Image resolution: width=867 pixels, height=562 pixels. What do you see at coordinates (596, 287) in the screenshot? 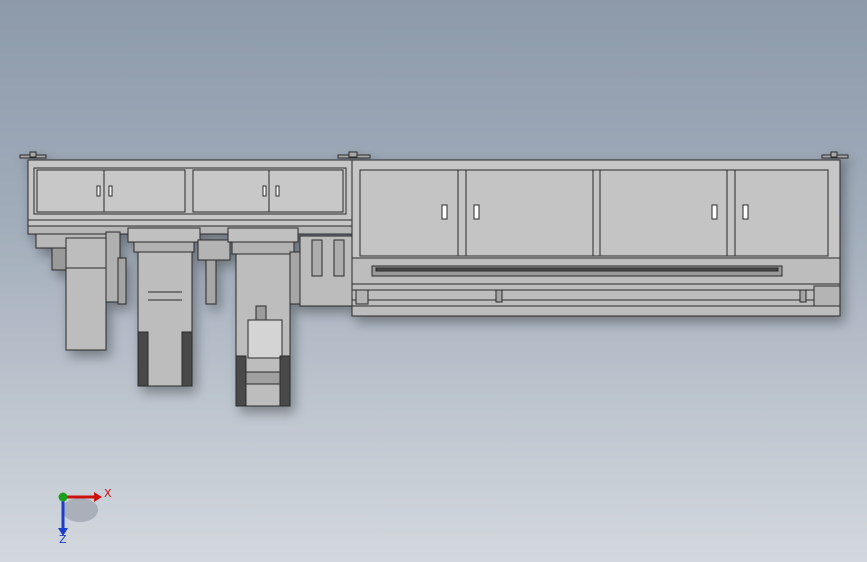
I see `conveyor-base` at bounding box center [596, 287].